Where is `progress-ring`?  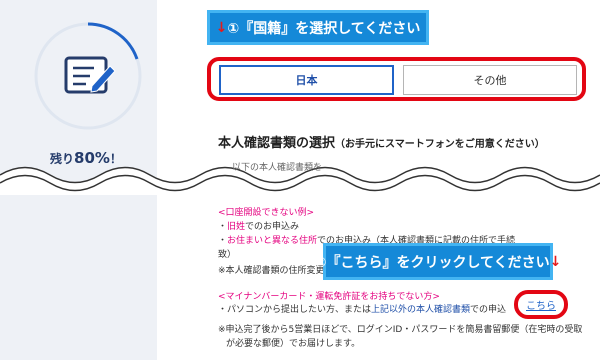
progress-ring is located at coordinates (88, 76).